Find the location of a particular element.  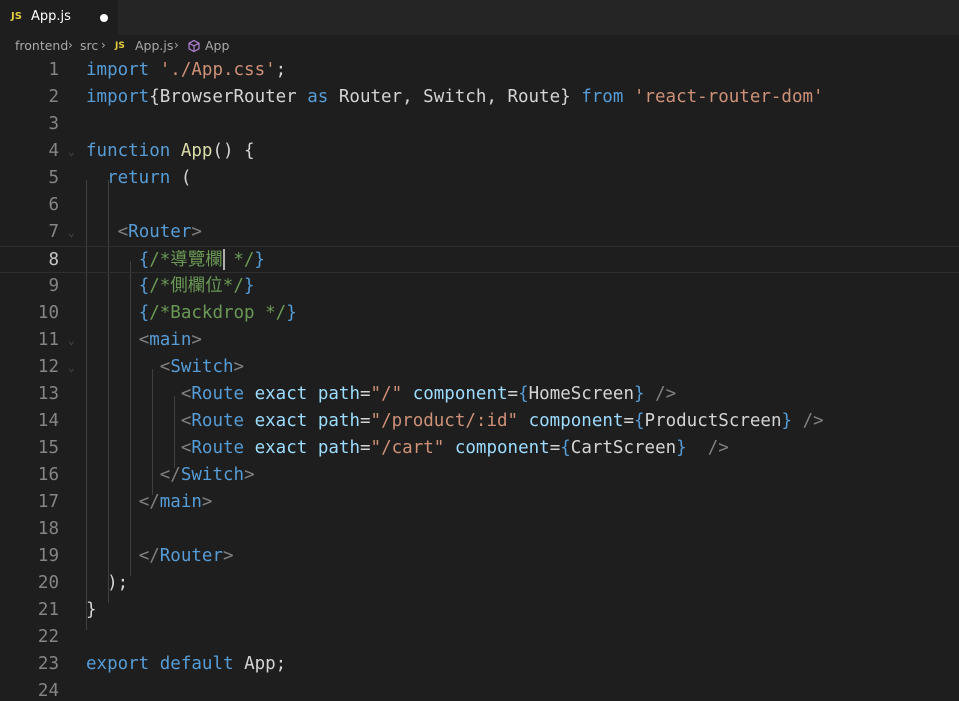

code-text: return ( is located at coordinates (149, 178).